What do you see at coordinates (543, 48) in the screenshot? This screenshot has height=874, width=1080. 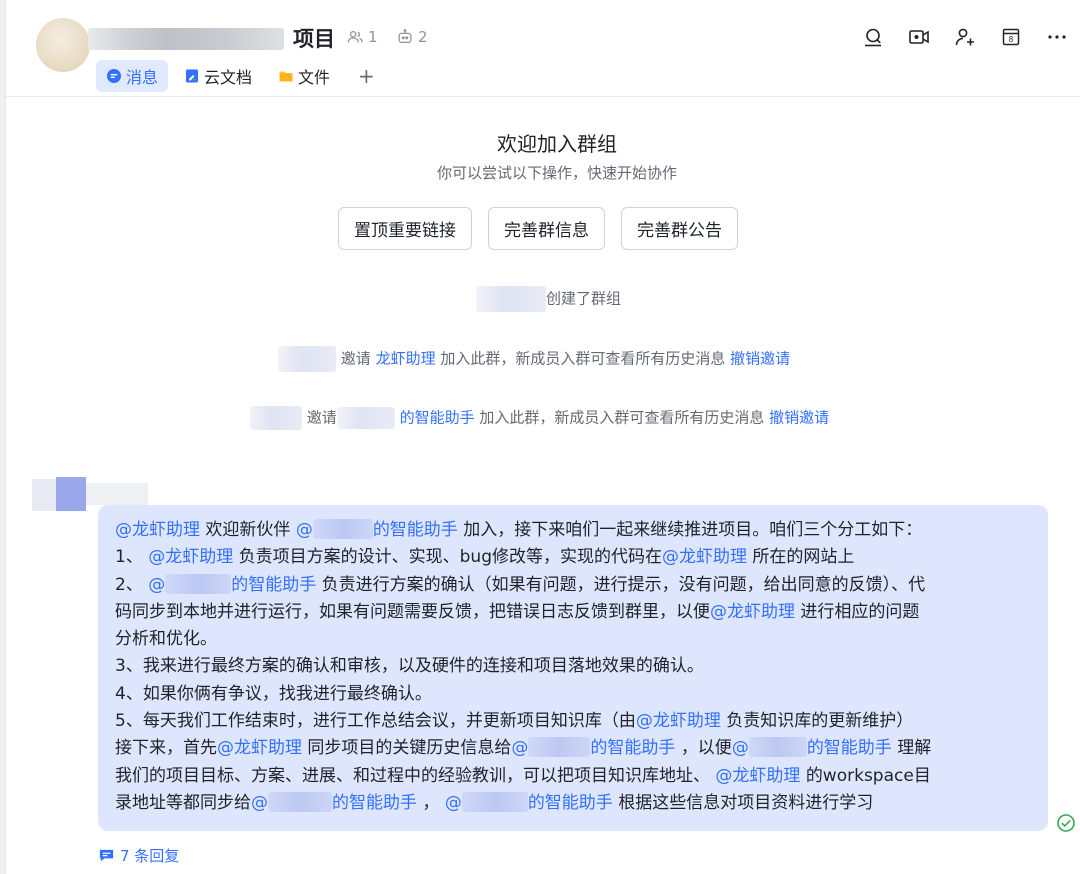 I see `chat-header: 项目 1 2 消息 云文档 文件 + 8` at bounding box center [543, 48].